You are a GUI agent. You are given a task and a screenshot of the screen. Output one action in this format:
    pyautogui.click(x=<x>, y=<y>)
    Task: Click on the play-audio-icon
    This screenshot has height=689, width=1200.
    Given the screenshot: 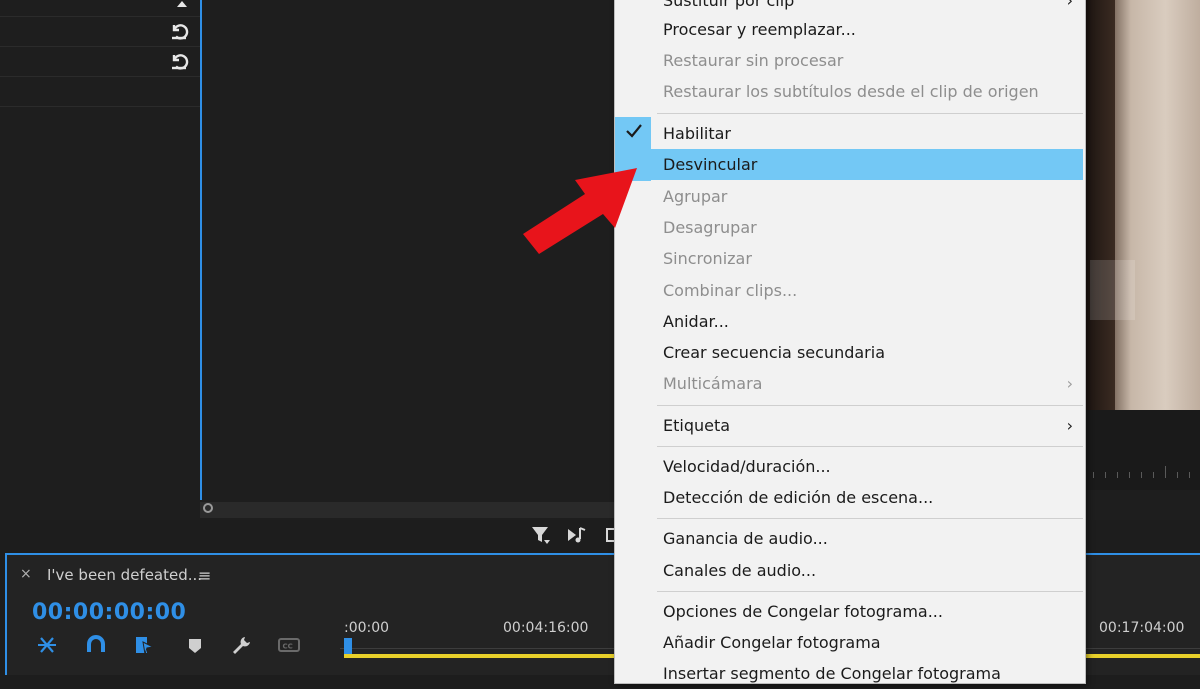 What is the action you would take?
    pyautogui.click(x=577, y=535)
    